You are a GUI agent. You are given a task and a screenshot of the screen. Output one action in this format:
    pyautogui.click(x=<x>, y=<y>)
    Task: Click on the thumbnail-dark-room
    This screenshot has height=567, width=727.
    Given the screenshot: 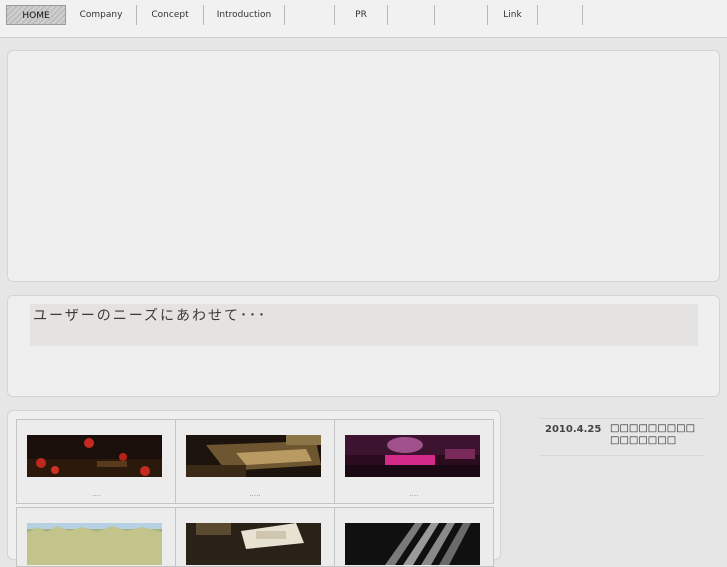 What is the action you would take?
    pyautogui.click(x=253, y=456)
    